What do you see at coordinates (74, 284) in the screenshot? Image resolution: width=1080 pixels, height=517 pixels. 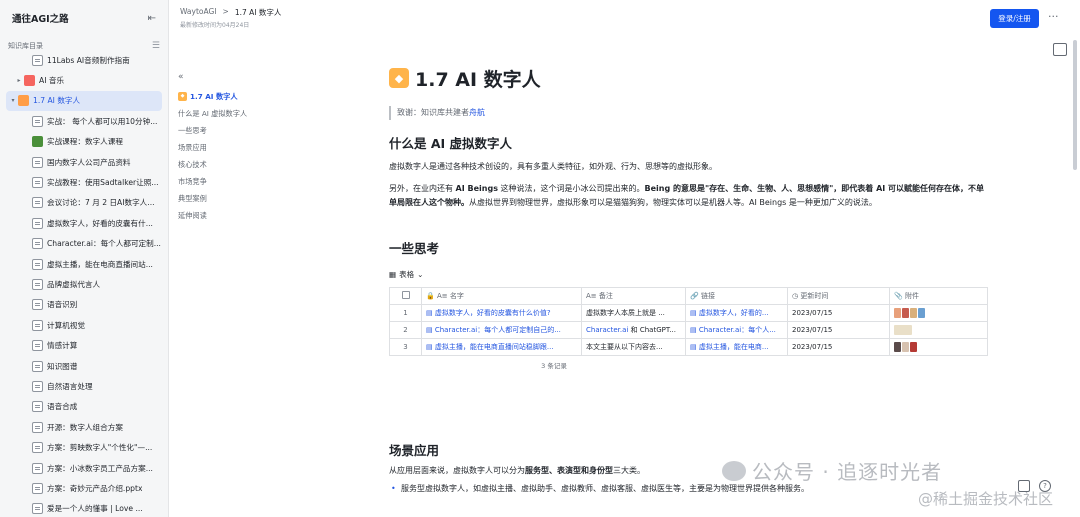 I see `sidebar-item-label: 品牌虚拟代言人` at bounding box center [74, 284].